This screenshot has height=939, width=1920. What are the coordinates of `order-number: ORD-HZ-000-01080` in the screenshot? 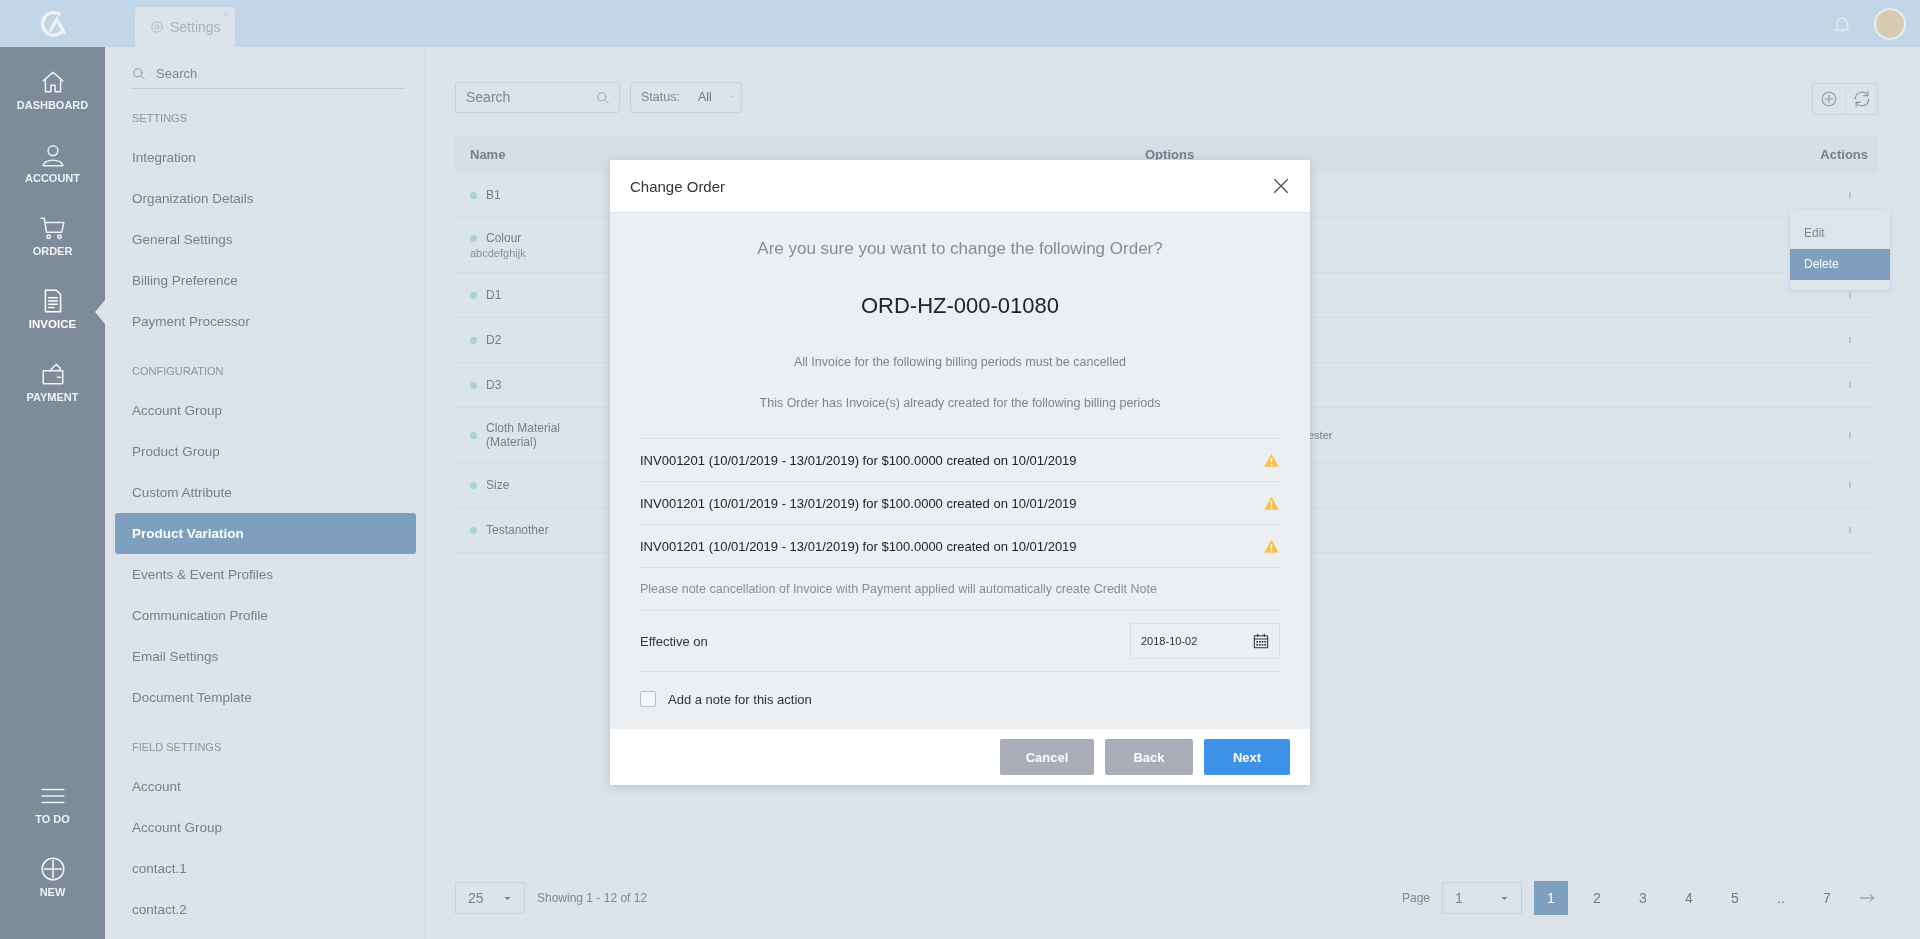 It's located at (960, 306).